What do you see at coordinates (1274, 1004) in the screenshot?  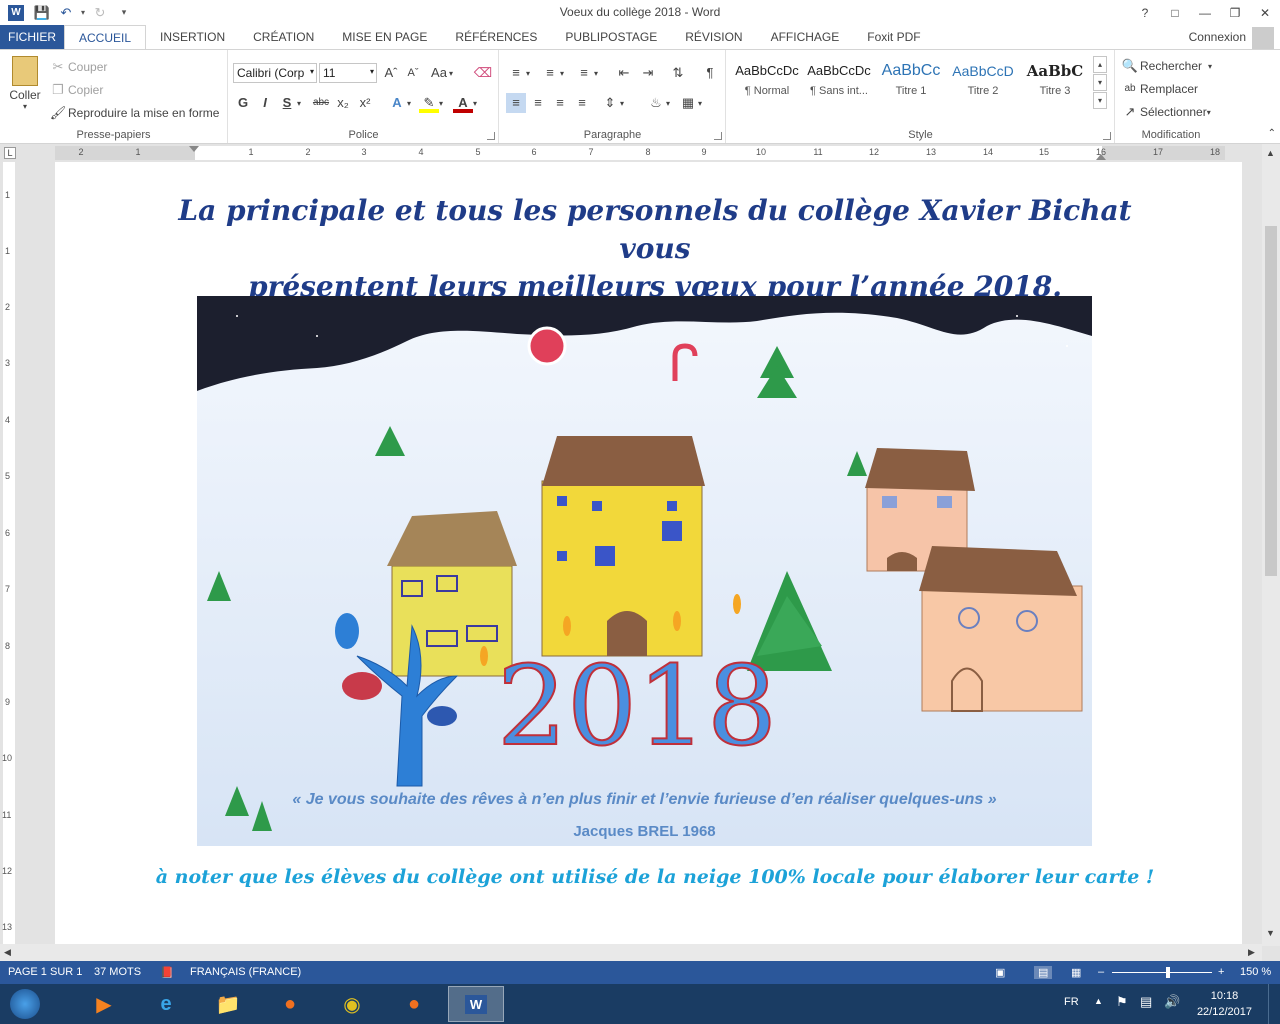 I see `show-desktop-button` at bounding box center [1274, 1004].